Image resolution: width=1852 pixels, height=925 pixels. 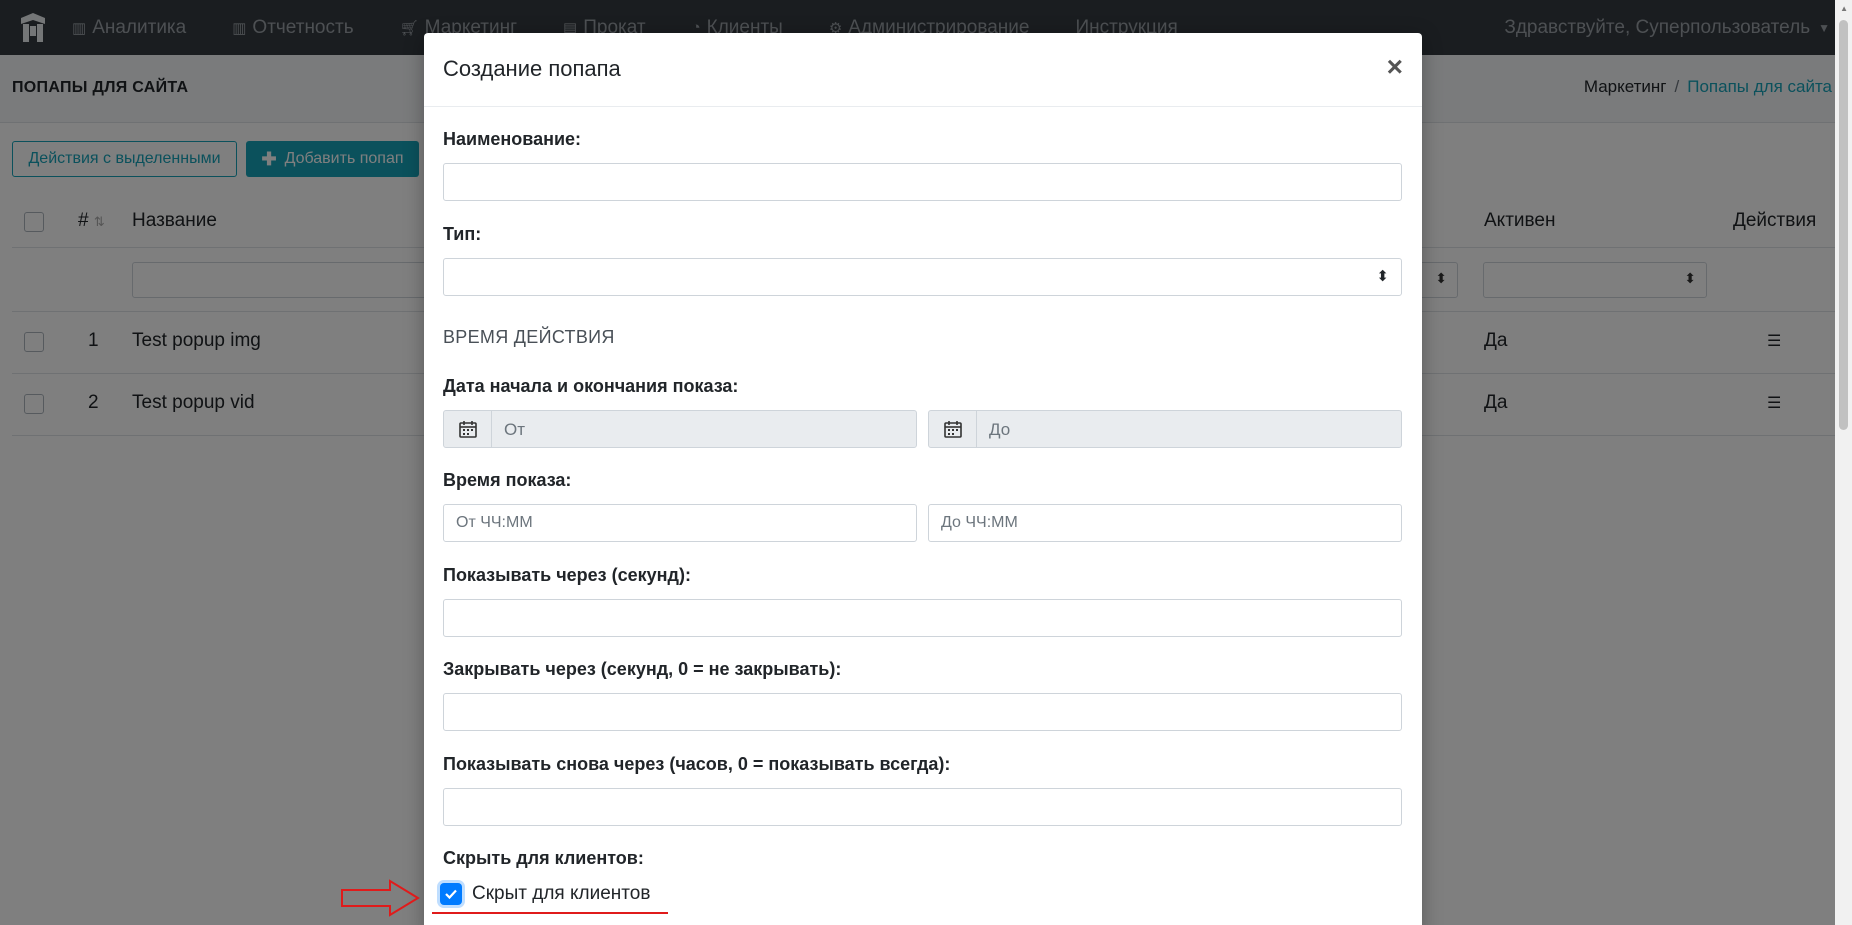 I want to click on modal-title: Создание попапа, so click(x=532, y=68).